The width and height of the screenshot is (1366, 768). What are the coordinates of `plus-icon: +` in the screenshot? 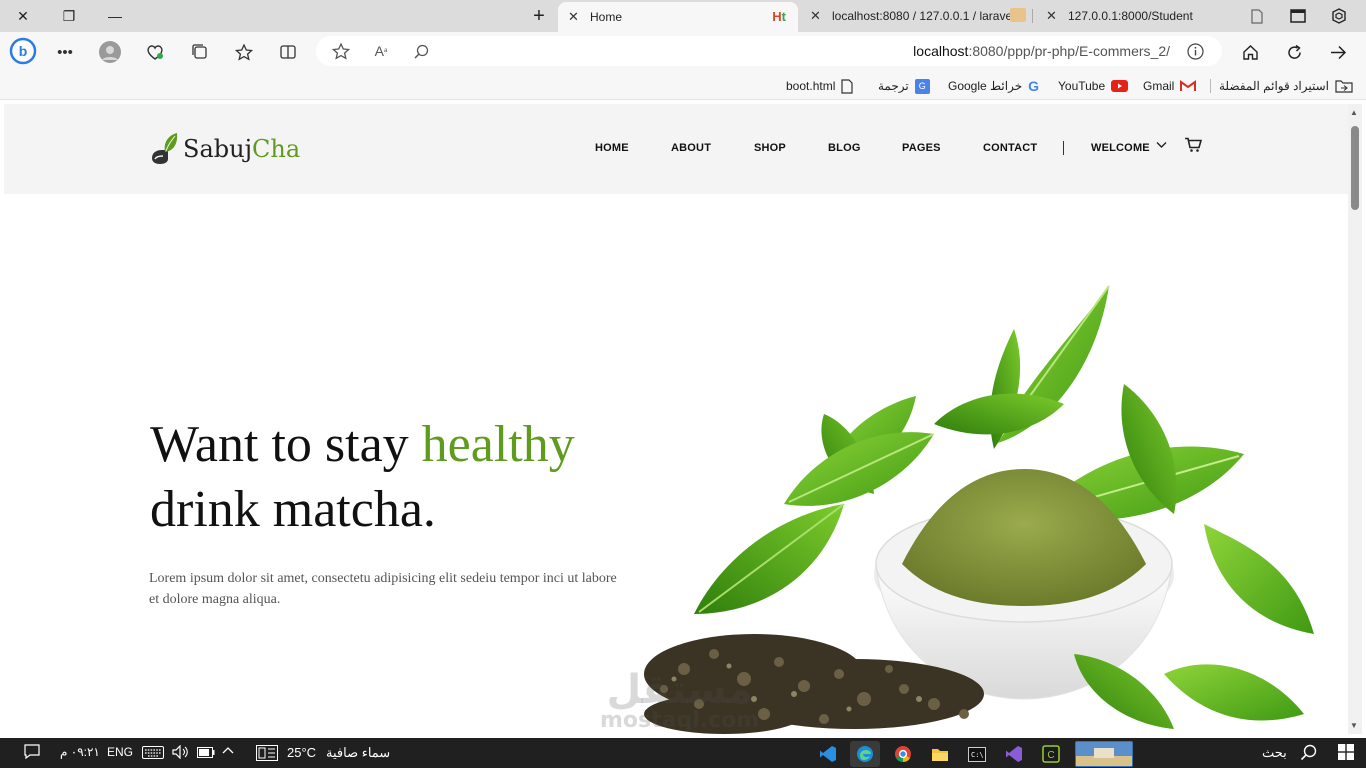 It's located at (539, 15).